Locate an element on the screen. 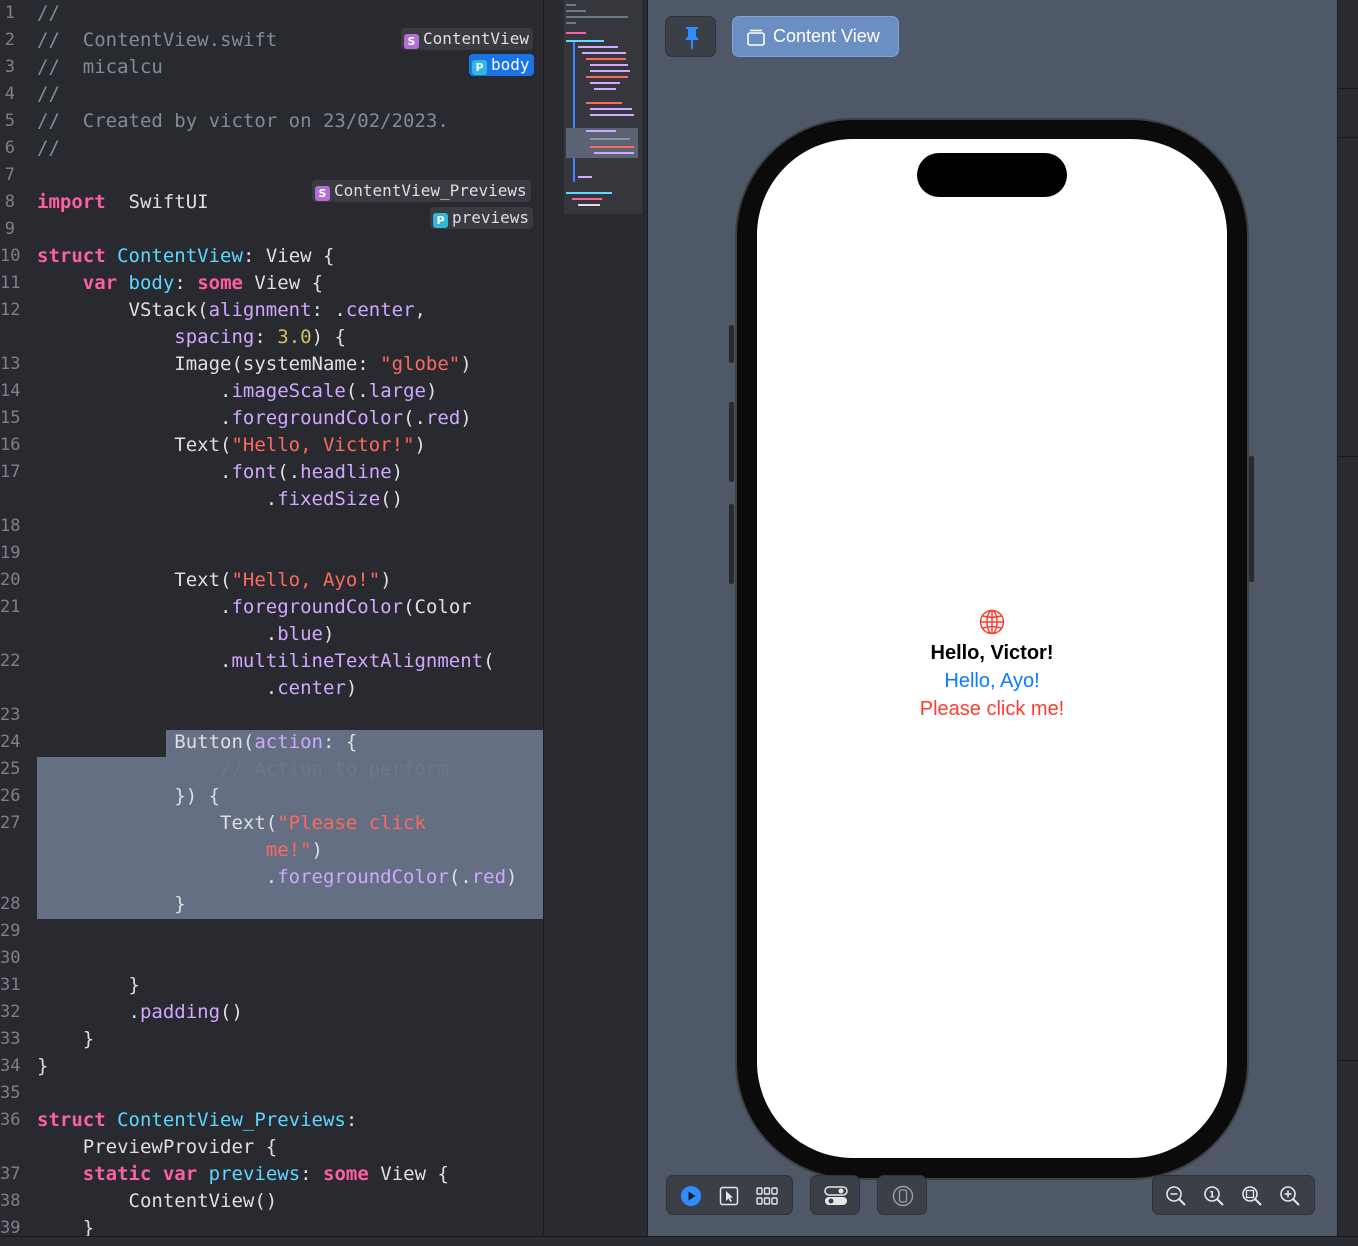 The height and width of the screenshot is (1246, 1358). code-text: .foregroundColor(.red) is located at coordinates (277, 877).